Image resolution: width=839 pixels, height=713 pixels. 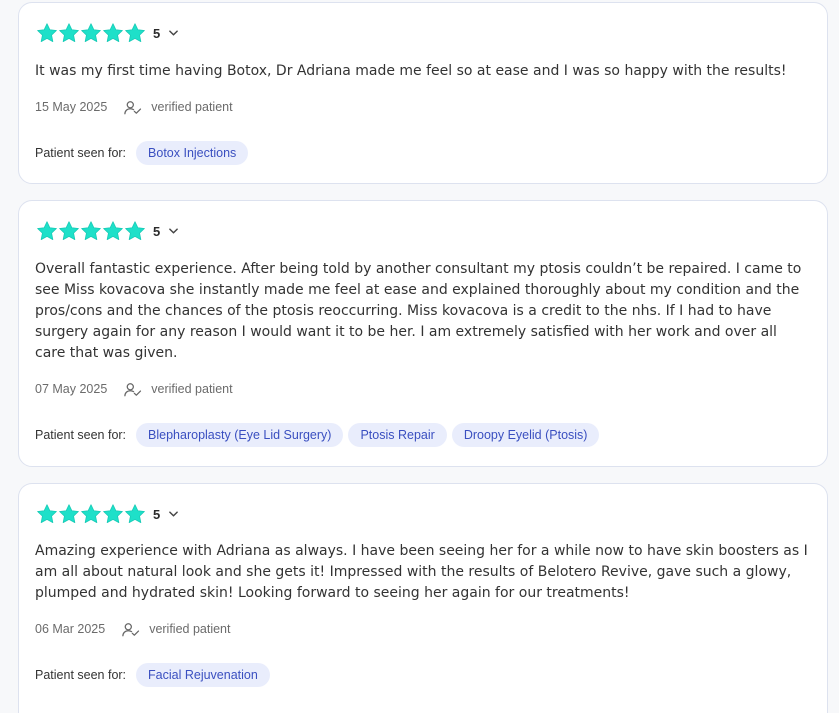 I want to click on review-date: 07 May 2025, so click(x=71, y=389).